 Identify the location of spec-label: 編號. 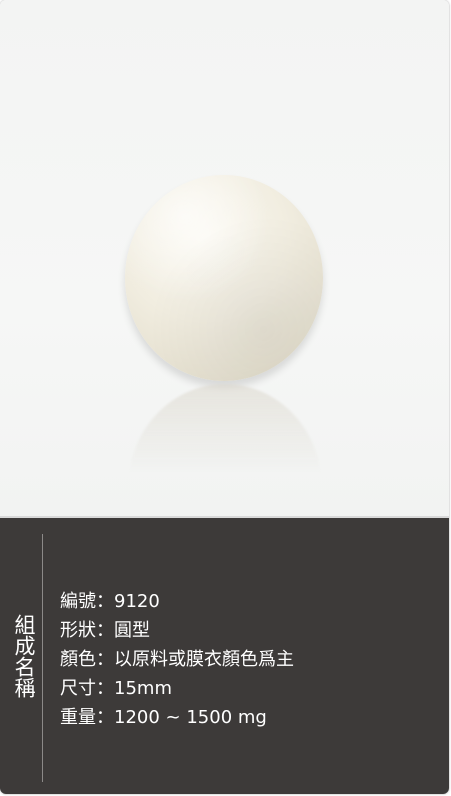
(78, 601).